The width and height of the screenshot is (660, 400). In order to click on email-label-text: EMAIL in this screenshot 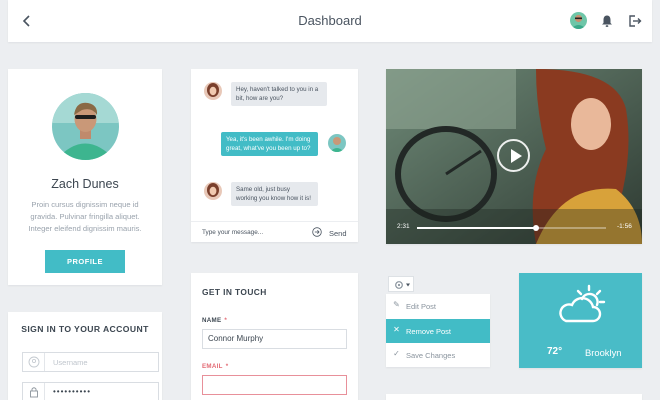, I will do `click(212, 366)`.